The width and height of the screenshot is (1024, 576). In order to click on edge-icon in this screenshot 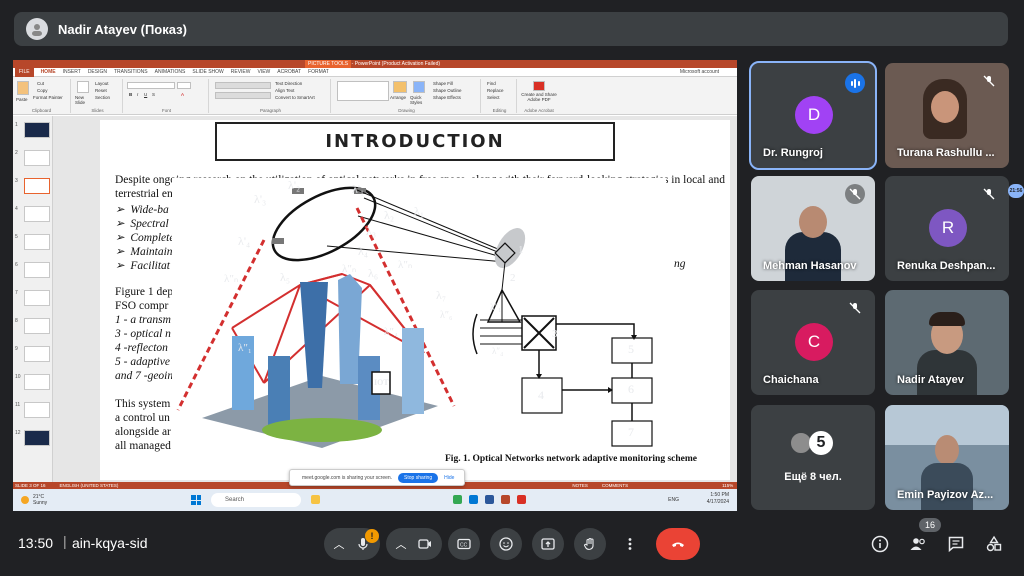, I will do `click(473, 499)`.